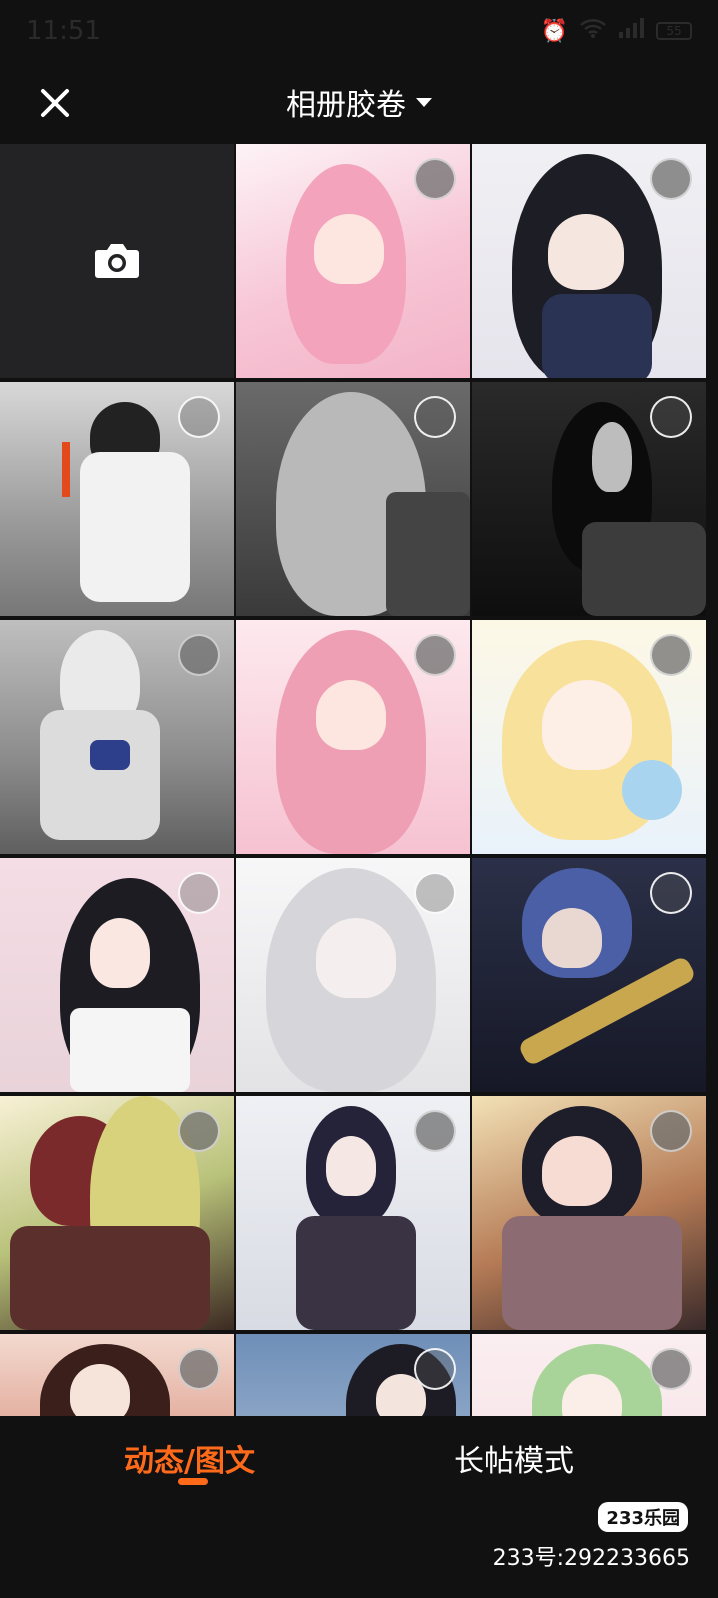 Image resolution: width=718 pixels, height=1598 pixels. Describe the element at coordinates (193, 1481) in the screenshot. I see `active-tab-indicator` at that location.